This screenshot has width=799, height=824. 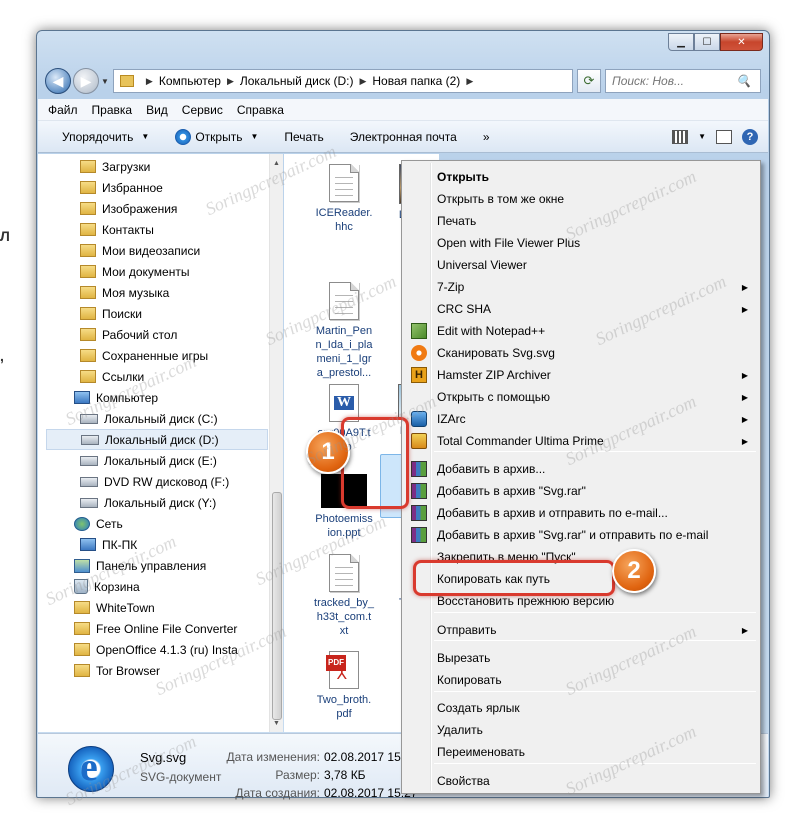 I want to click on context-menu-item: Переименовать, so click(x=581, y=752).